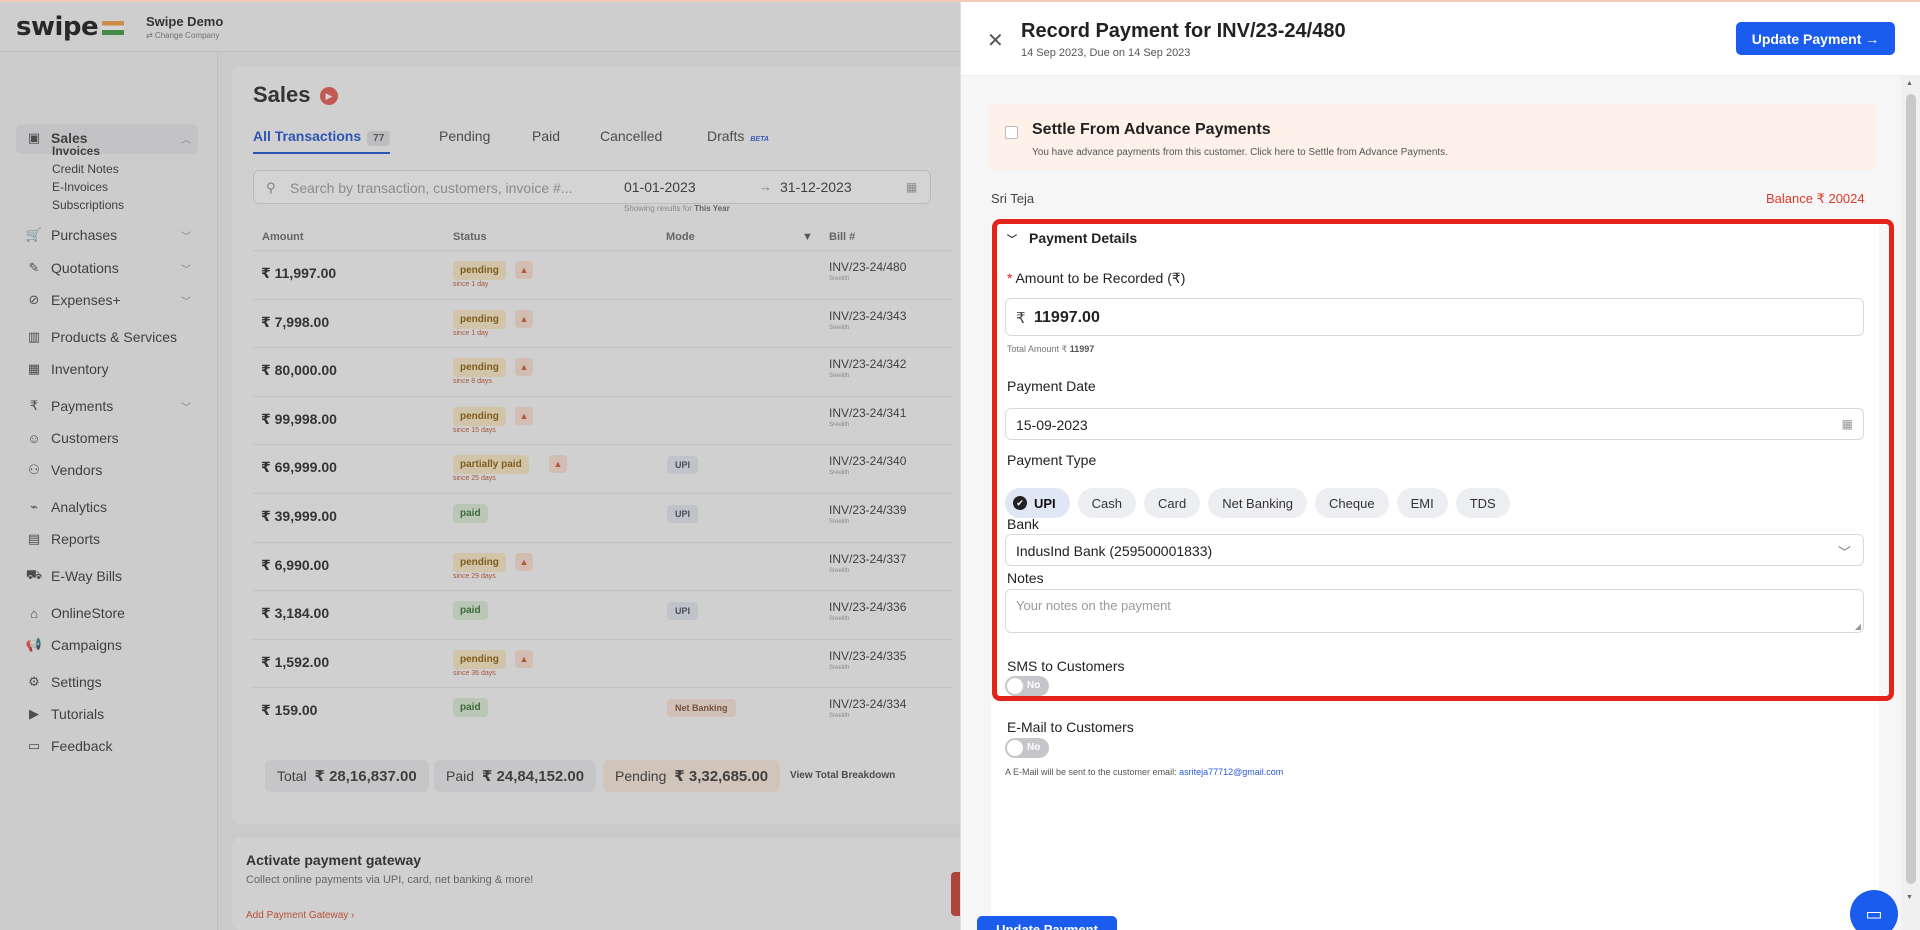 The height and width of the screenshot is (930, 1920). What do you see at coordinates (1434, 317) in the screenshot?
I see `amount-input: ₹ 11997.00` at bounding box center [1434, 317].